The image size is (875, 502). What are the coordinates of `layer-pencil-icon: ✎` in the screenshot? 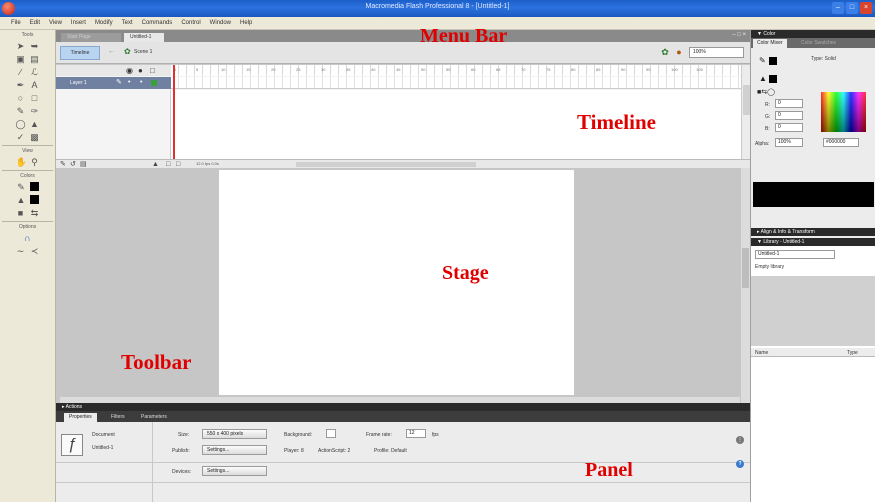 It's located at (119, 82).